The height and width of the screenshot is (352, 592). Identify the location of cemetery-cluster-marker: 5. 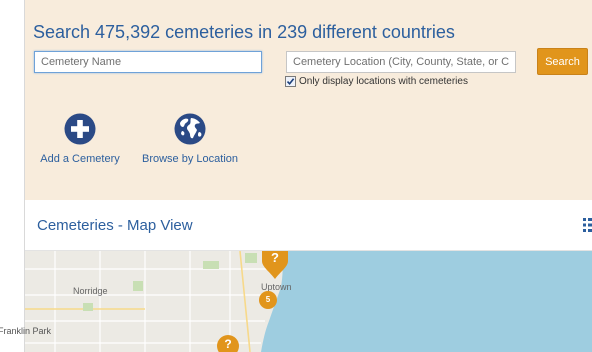
(268, 300).